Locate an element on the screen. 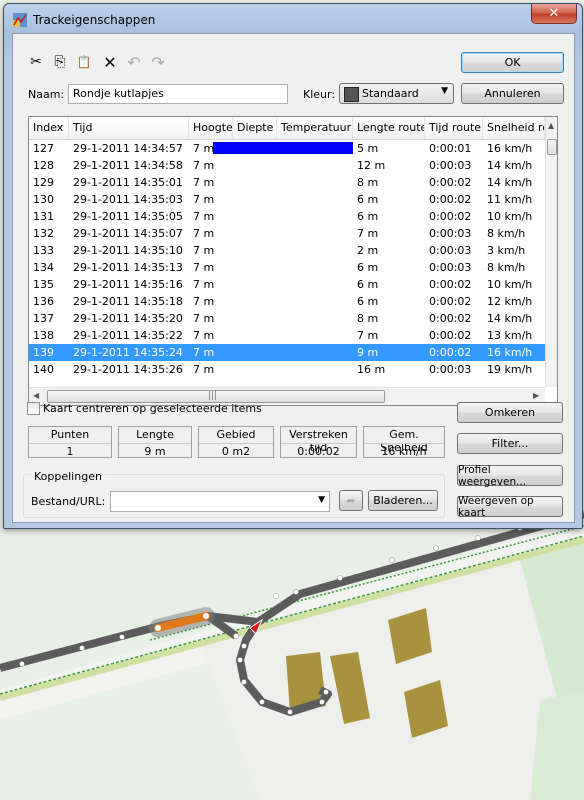 Image resolution: width=584 pixels, height=800 pixels. open-link-button: ➦ is located at coordinates (351, 500).